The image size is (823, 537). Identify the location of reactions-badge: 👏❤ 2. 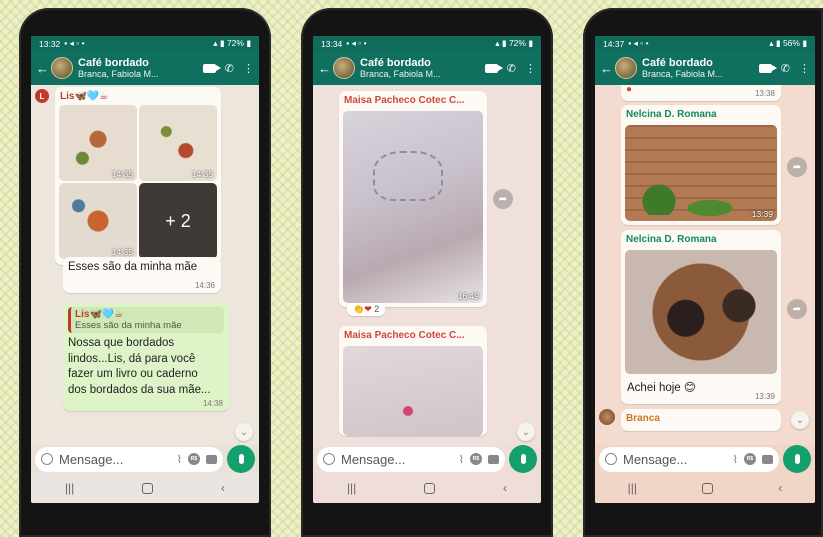
(366, 309).